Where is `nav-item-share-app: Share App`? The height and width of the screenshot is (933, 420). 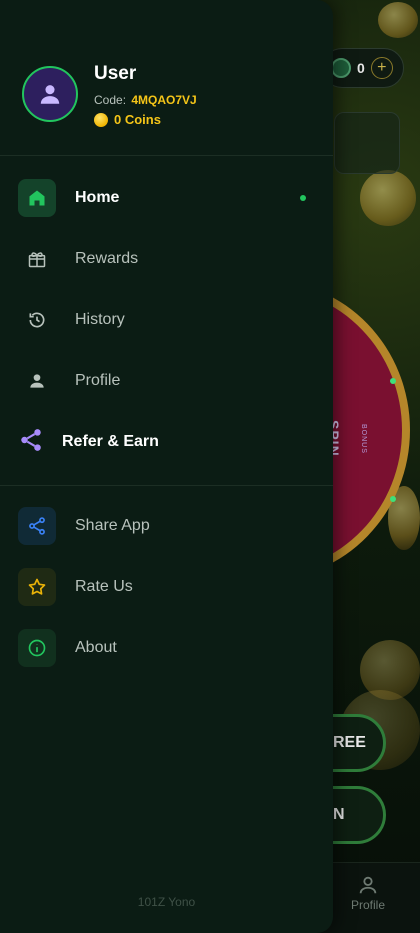 nav-item-share-app: Share App is located at coordinates (166, 526).